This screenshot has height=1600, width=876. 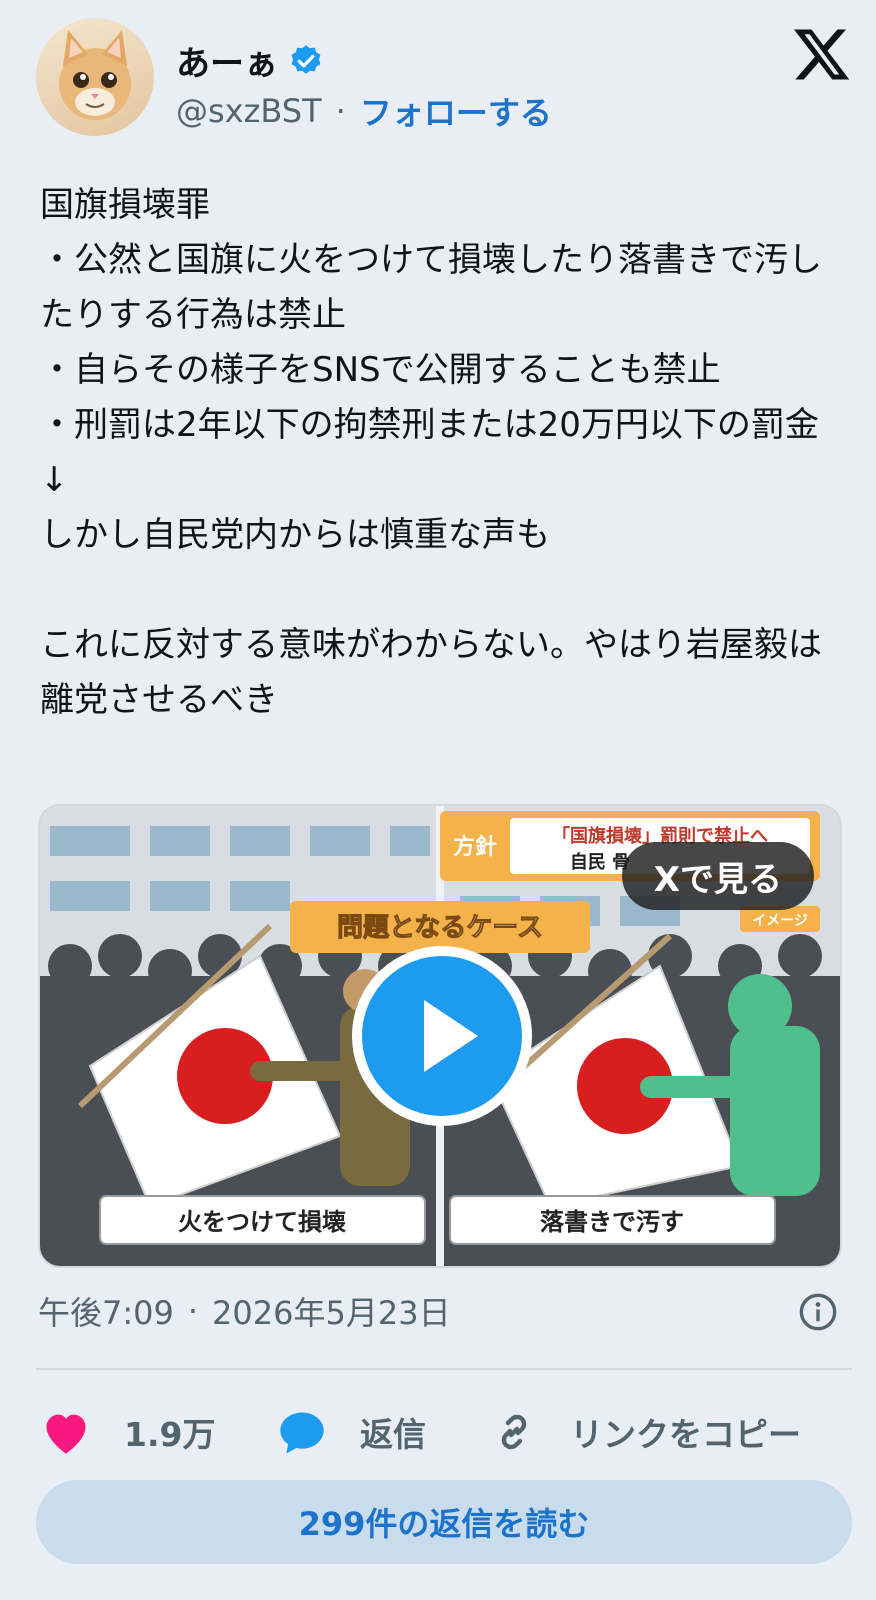 I want to click on read-replies-button: 299件の返信を読む, so click(x=444, y=1522).